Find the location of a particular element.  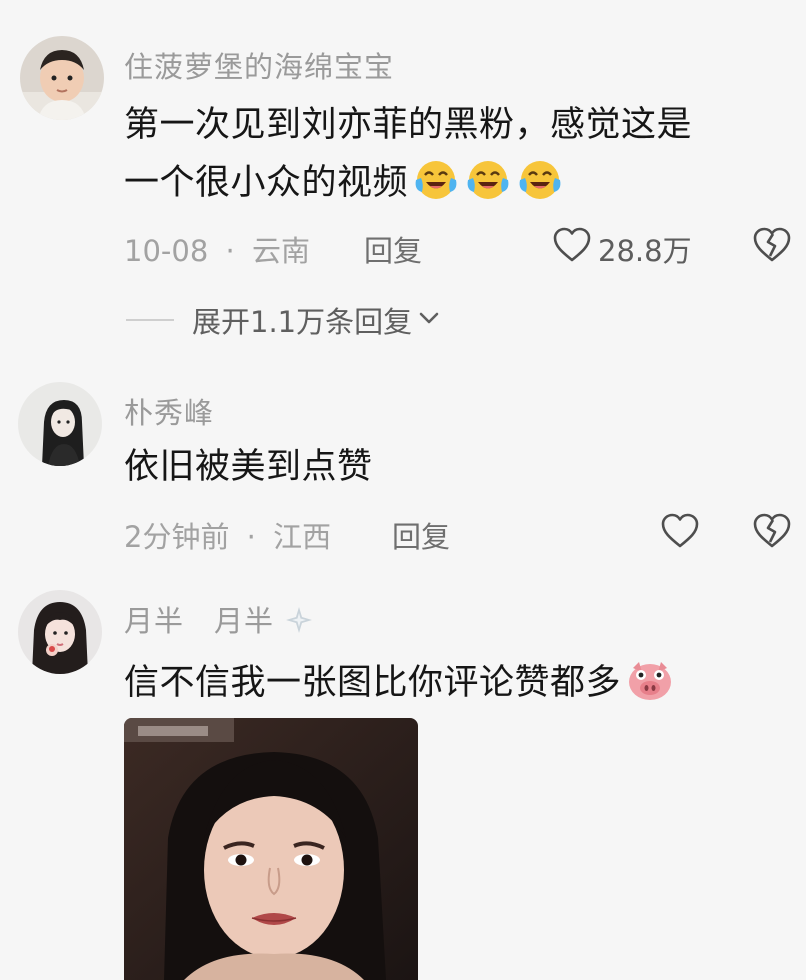

comment-meta: 2分钟前 · 江西 is located at coordinates (227, 535).